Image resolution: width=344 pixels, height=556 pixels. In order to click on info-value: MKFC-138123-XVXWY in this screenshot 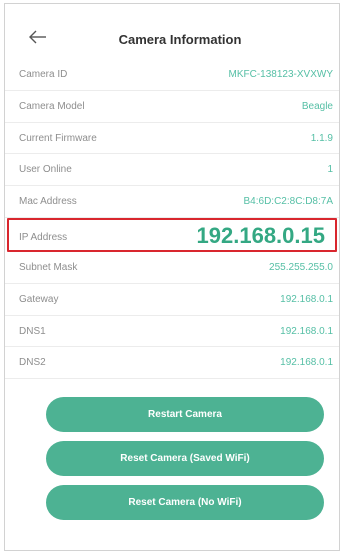, I will do `click(280, 74)`.